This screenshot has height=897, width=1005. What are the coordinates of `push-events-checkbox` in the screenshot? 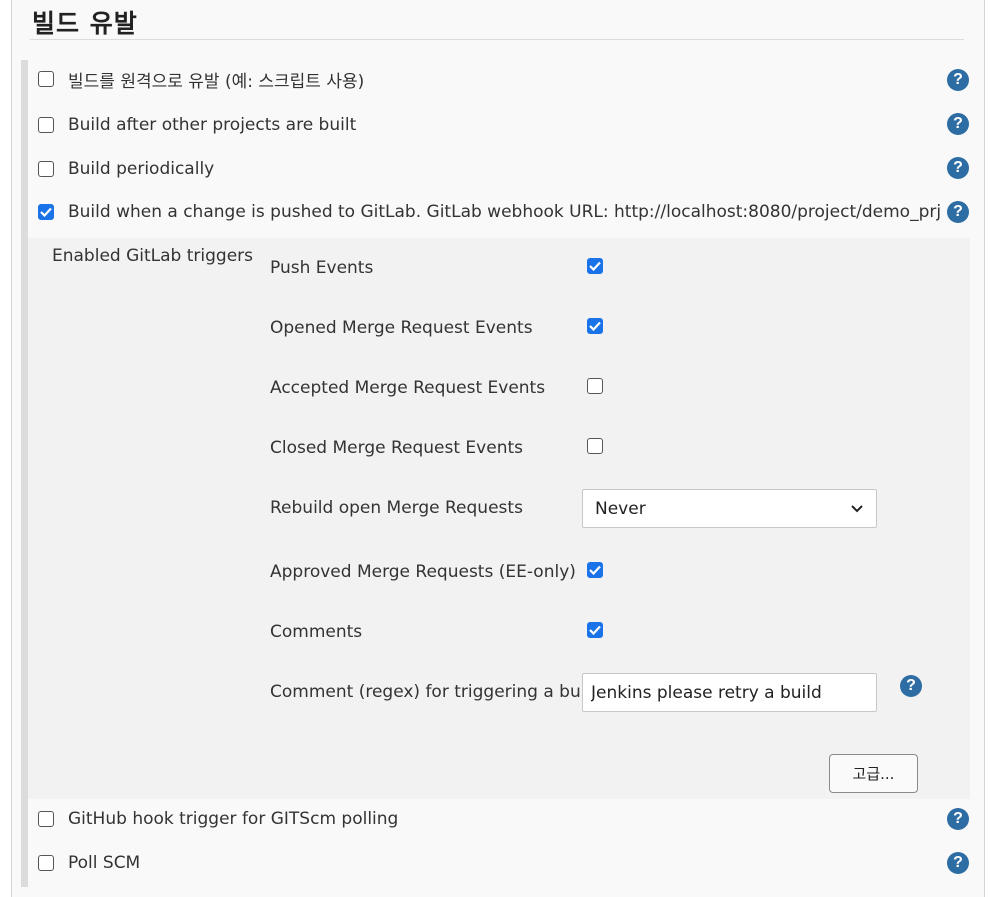 It's located at (595, 266).